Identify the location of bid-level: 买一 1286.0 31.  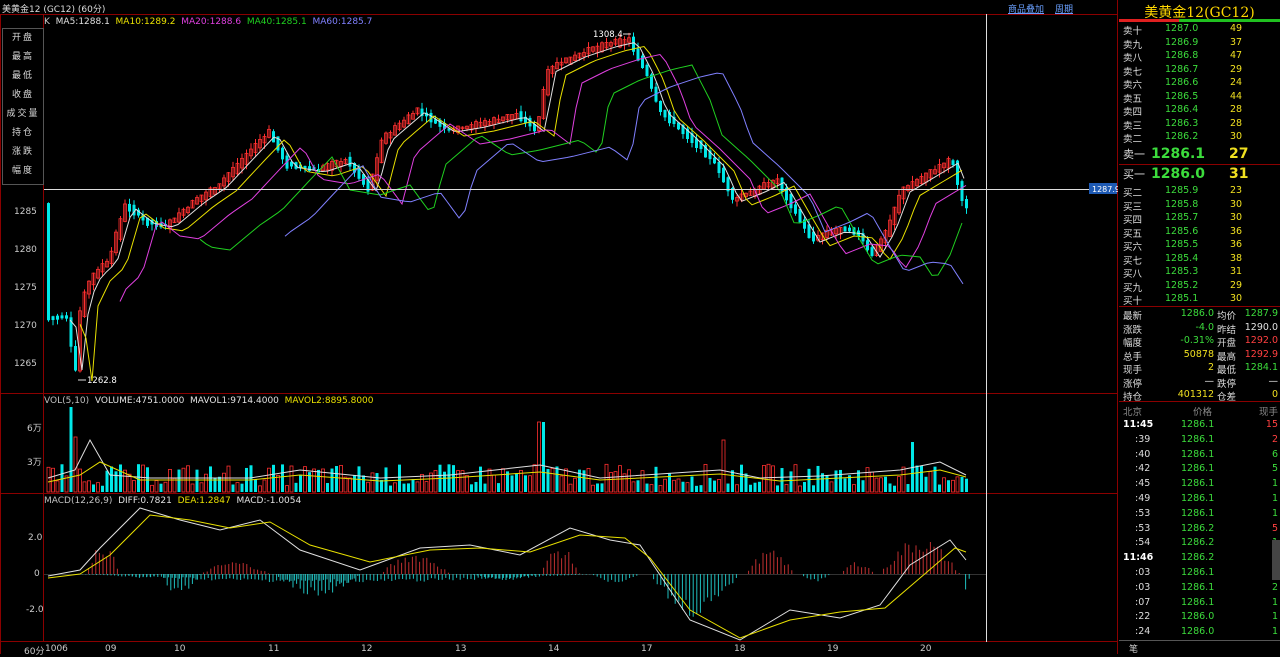
(1199, 174).